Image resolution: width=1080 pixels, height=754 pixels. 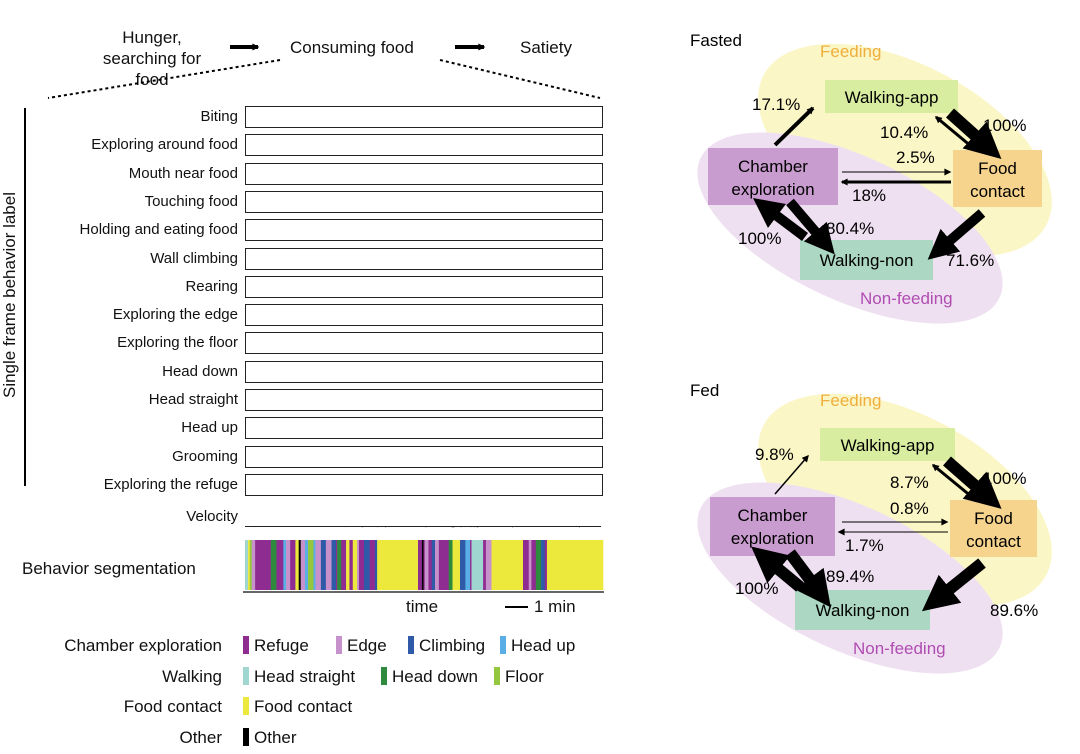 I want to click on legend-item-label: Food contact, so click(x=303, y=706).